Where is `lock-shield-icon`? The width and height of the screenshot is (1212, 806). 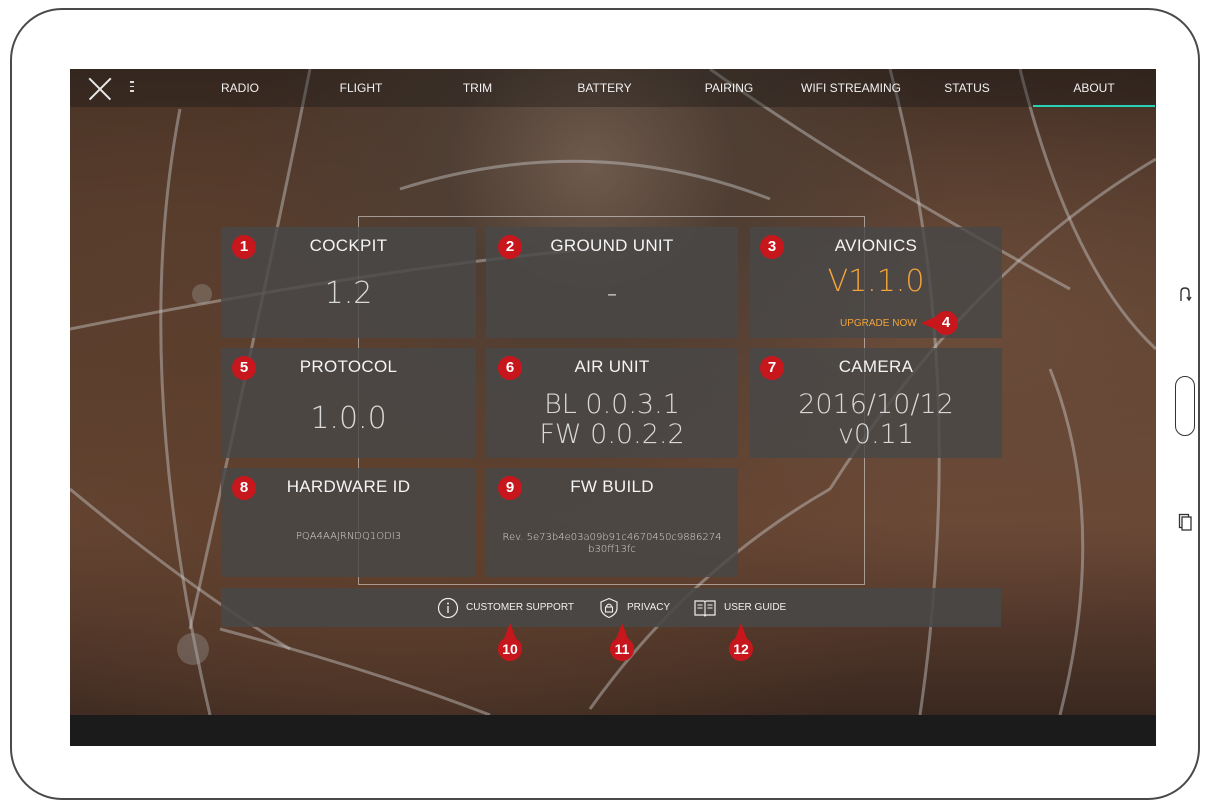
lock-shield-icon is located at coordinates (609, 607).